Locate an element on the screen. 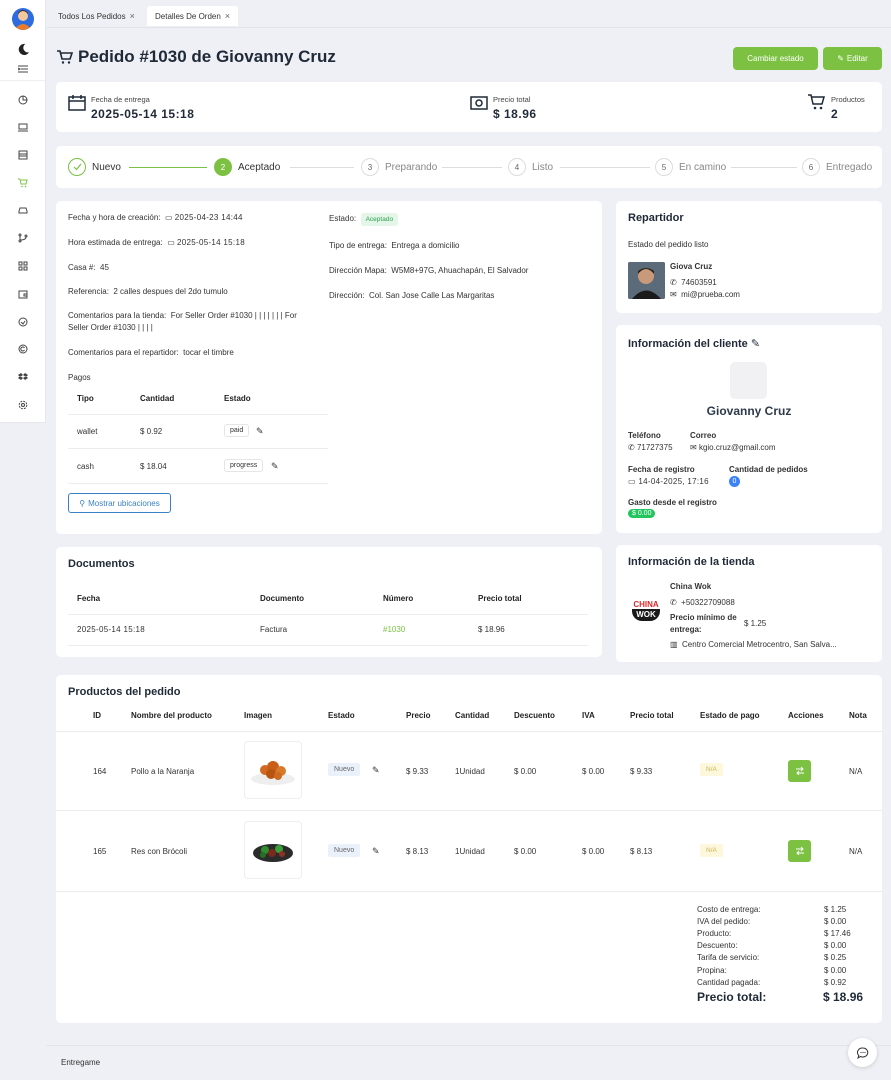 The width and height of the screenshot is (891, 1080). moon-icon is located at coordinates (23, 49).